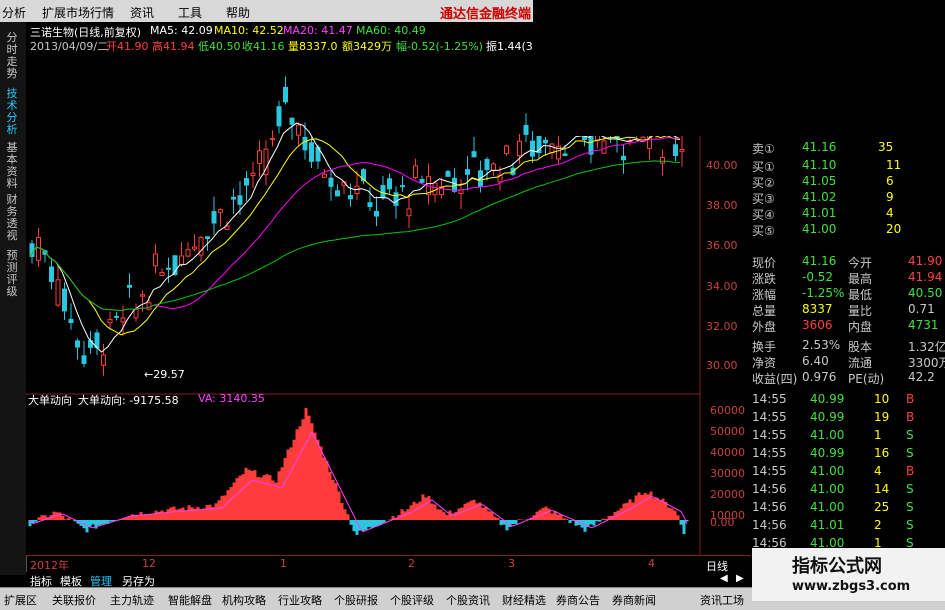  Describe the element at coordinates (190, 600) in the screenshot. I see `toolbar-item: 智能解盘` at that location.